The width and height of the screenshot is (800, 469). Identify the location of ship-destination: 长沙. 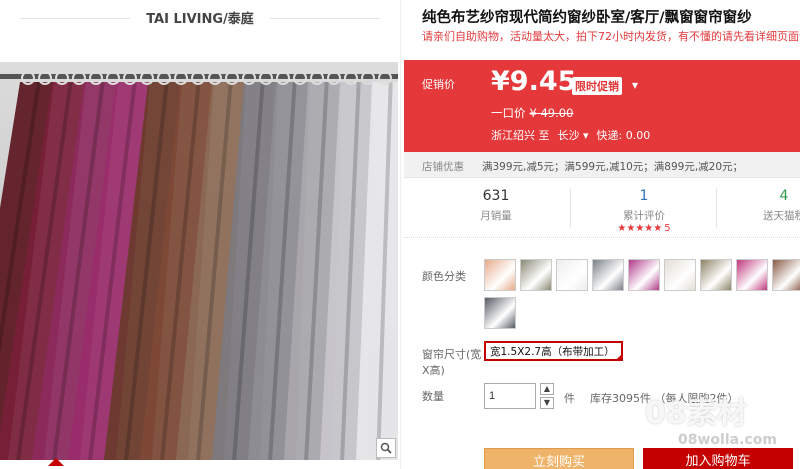
(568, 135).